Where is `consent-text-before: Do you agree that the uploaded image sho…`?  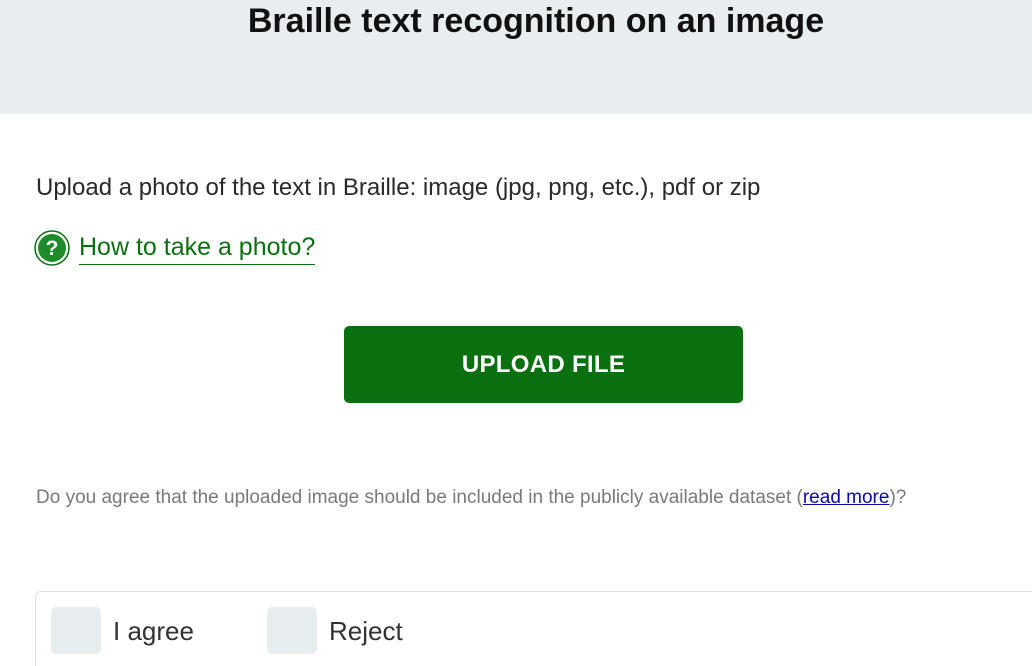
consent-text-before: Do you agree that the uploaded image sho… is located at coordinates (419, 497).